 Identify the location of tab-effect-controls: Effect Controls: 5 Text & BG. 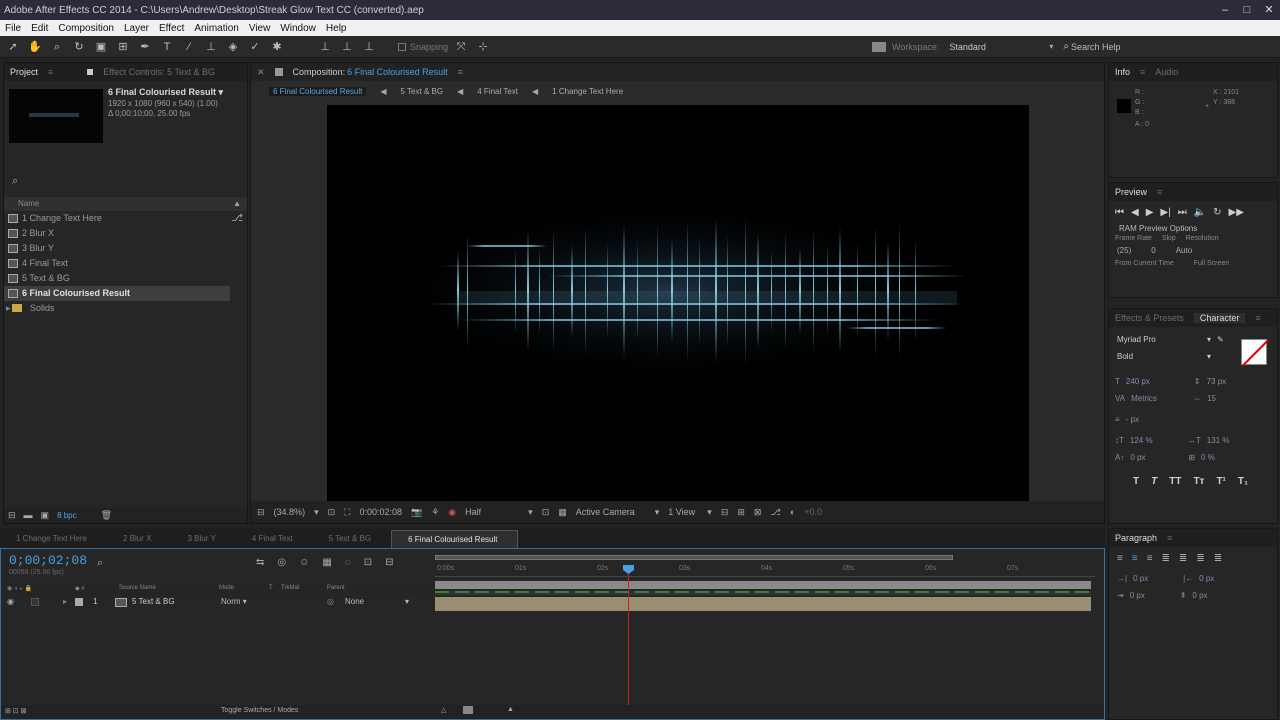
(159, 72).